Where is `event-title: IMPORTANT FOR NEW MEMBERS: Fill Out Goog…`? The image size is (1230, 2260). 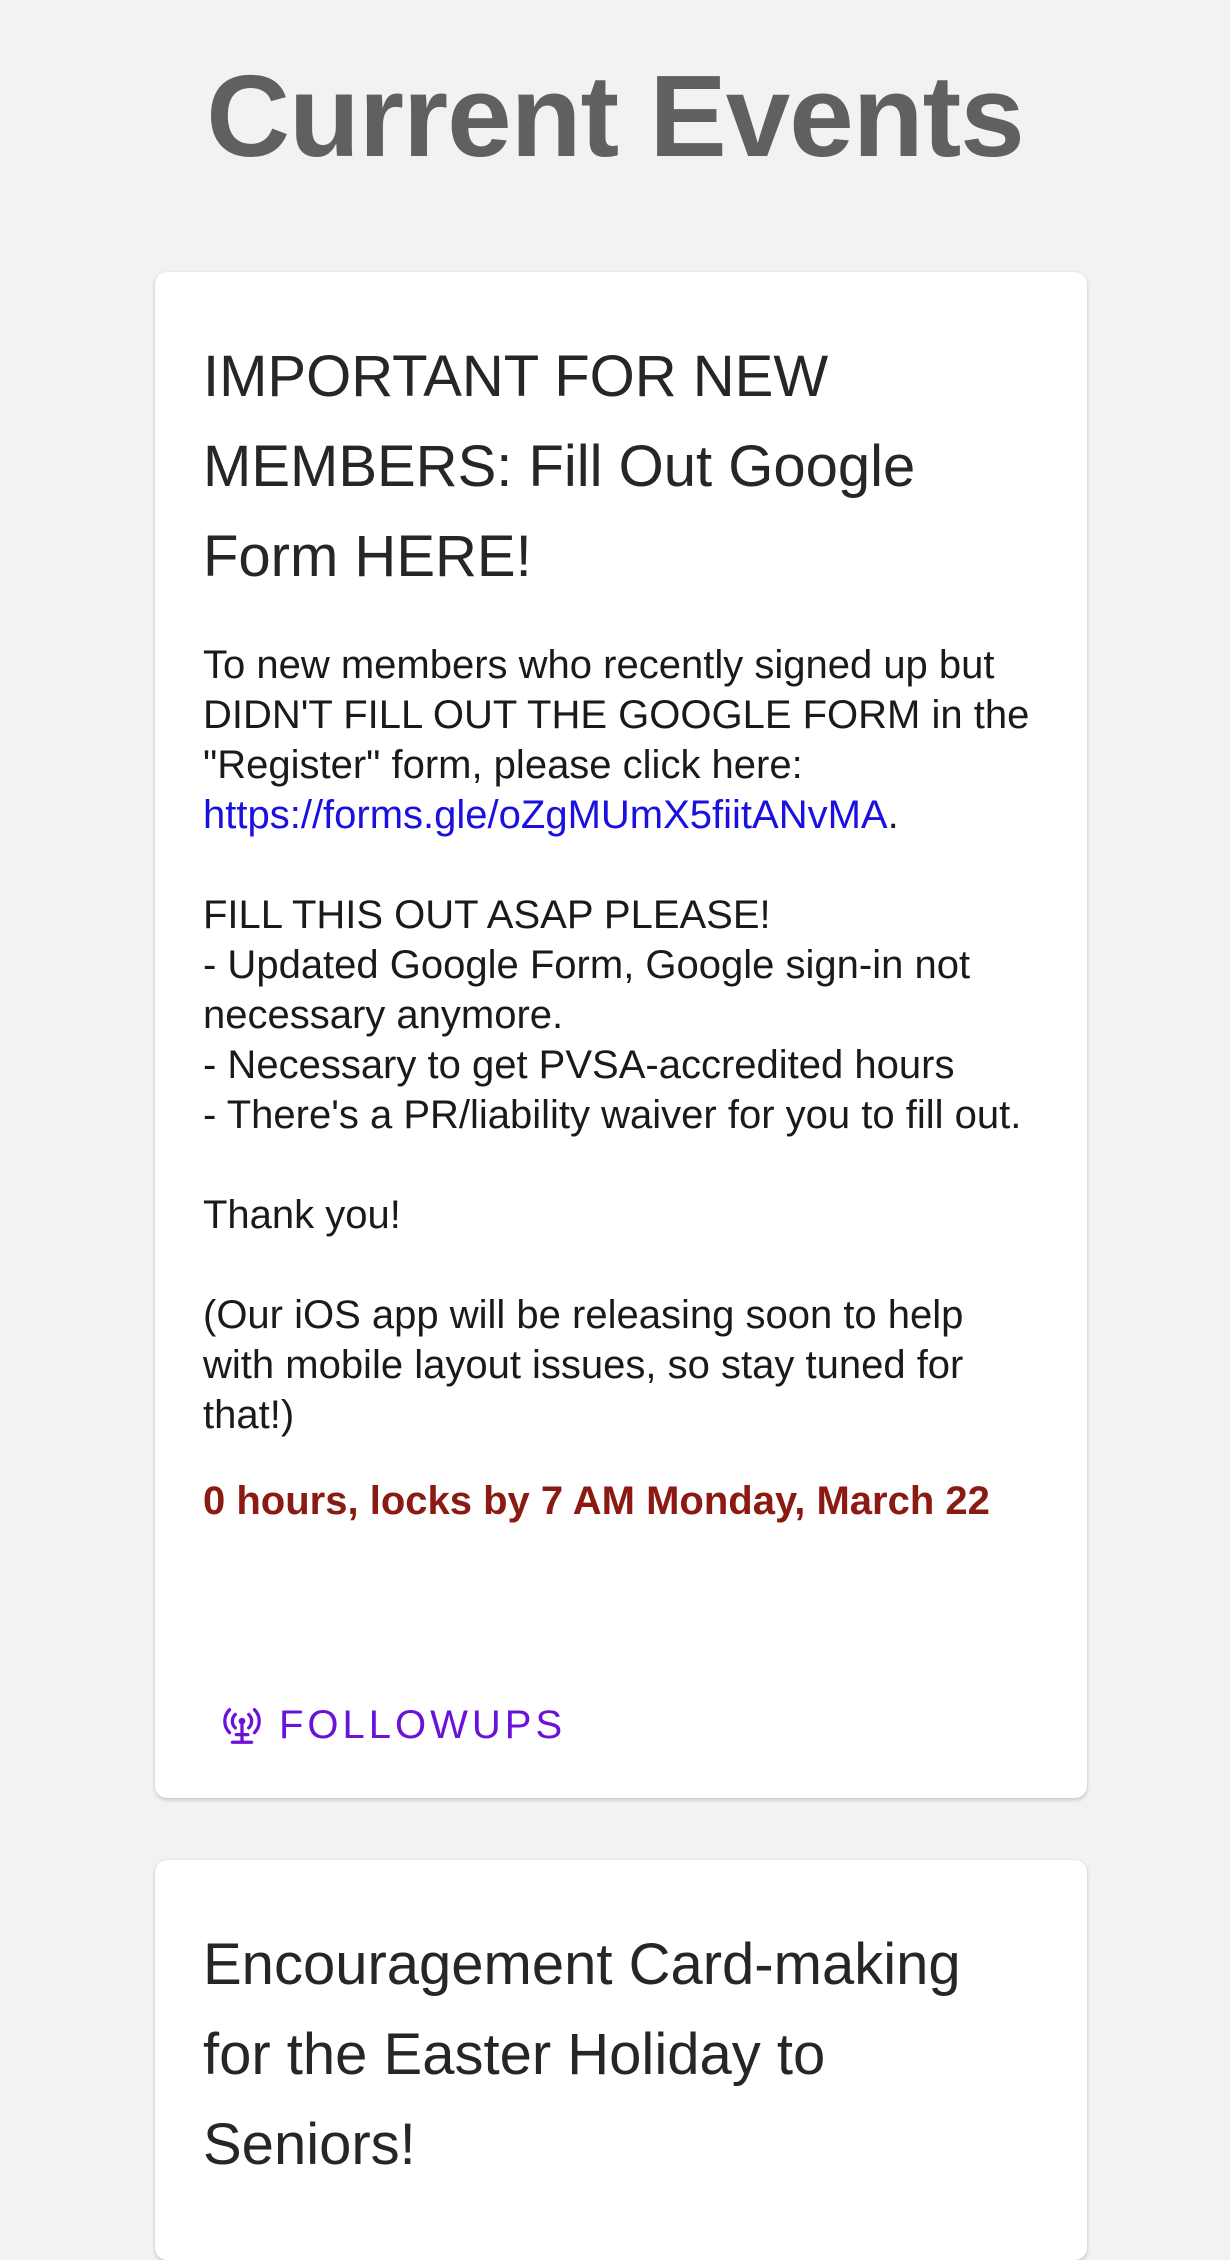 event-title: IMPORTANT FOR NEW MEMBERS: Fill Out Goog… is located at coordinates (559, 466).